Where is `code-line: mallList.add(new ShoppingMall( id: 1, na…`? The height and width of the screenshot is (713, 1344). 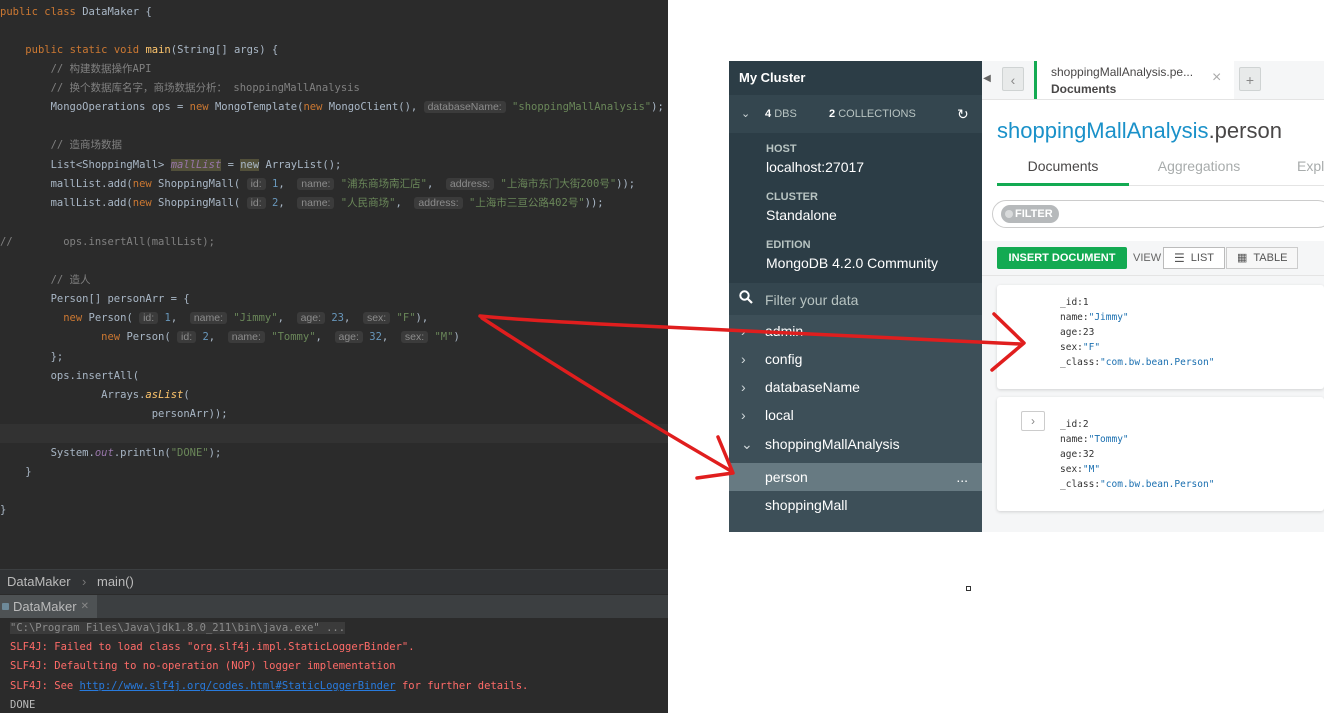
code-line: mallList.add(new ShoppingMall( id: 1, na… is located at coordinates (343, 184).